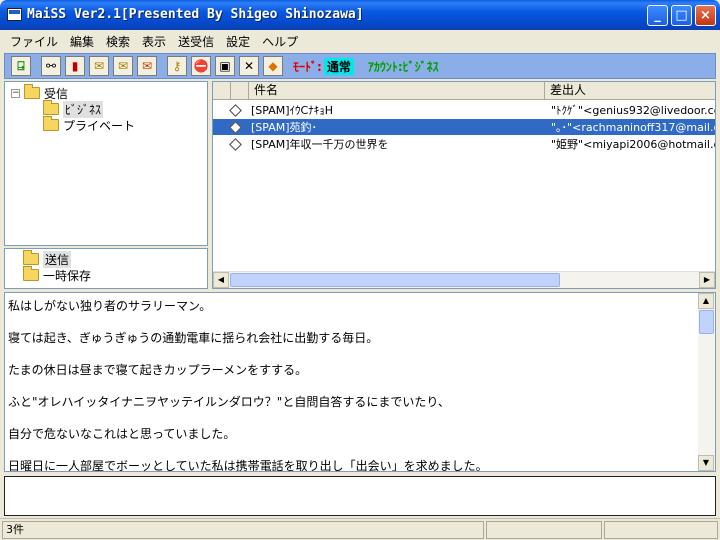 Image resolution: width=720 pixels, height=540 pixels. I want to click on vertical-scrollbar: ▲ ▼, so click(706, 382).